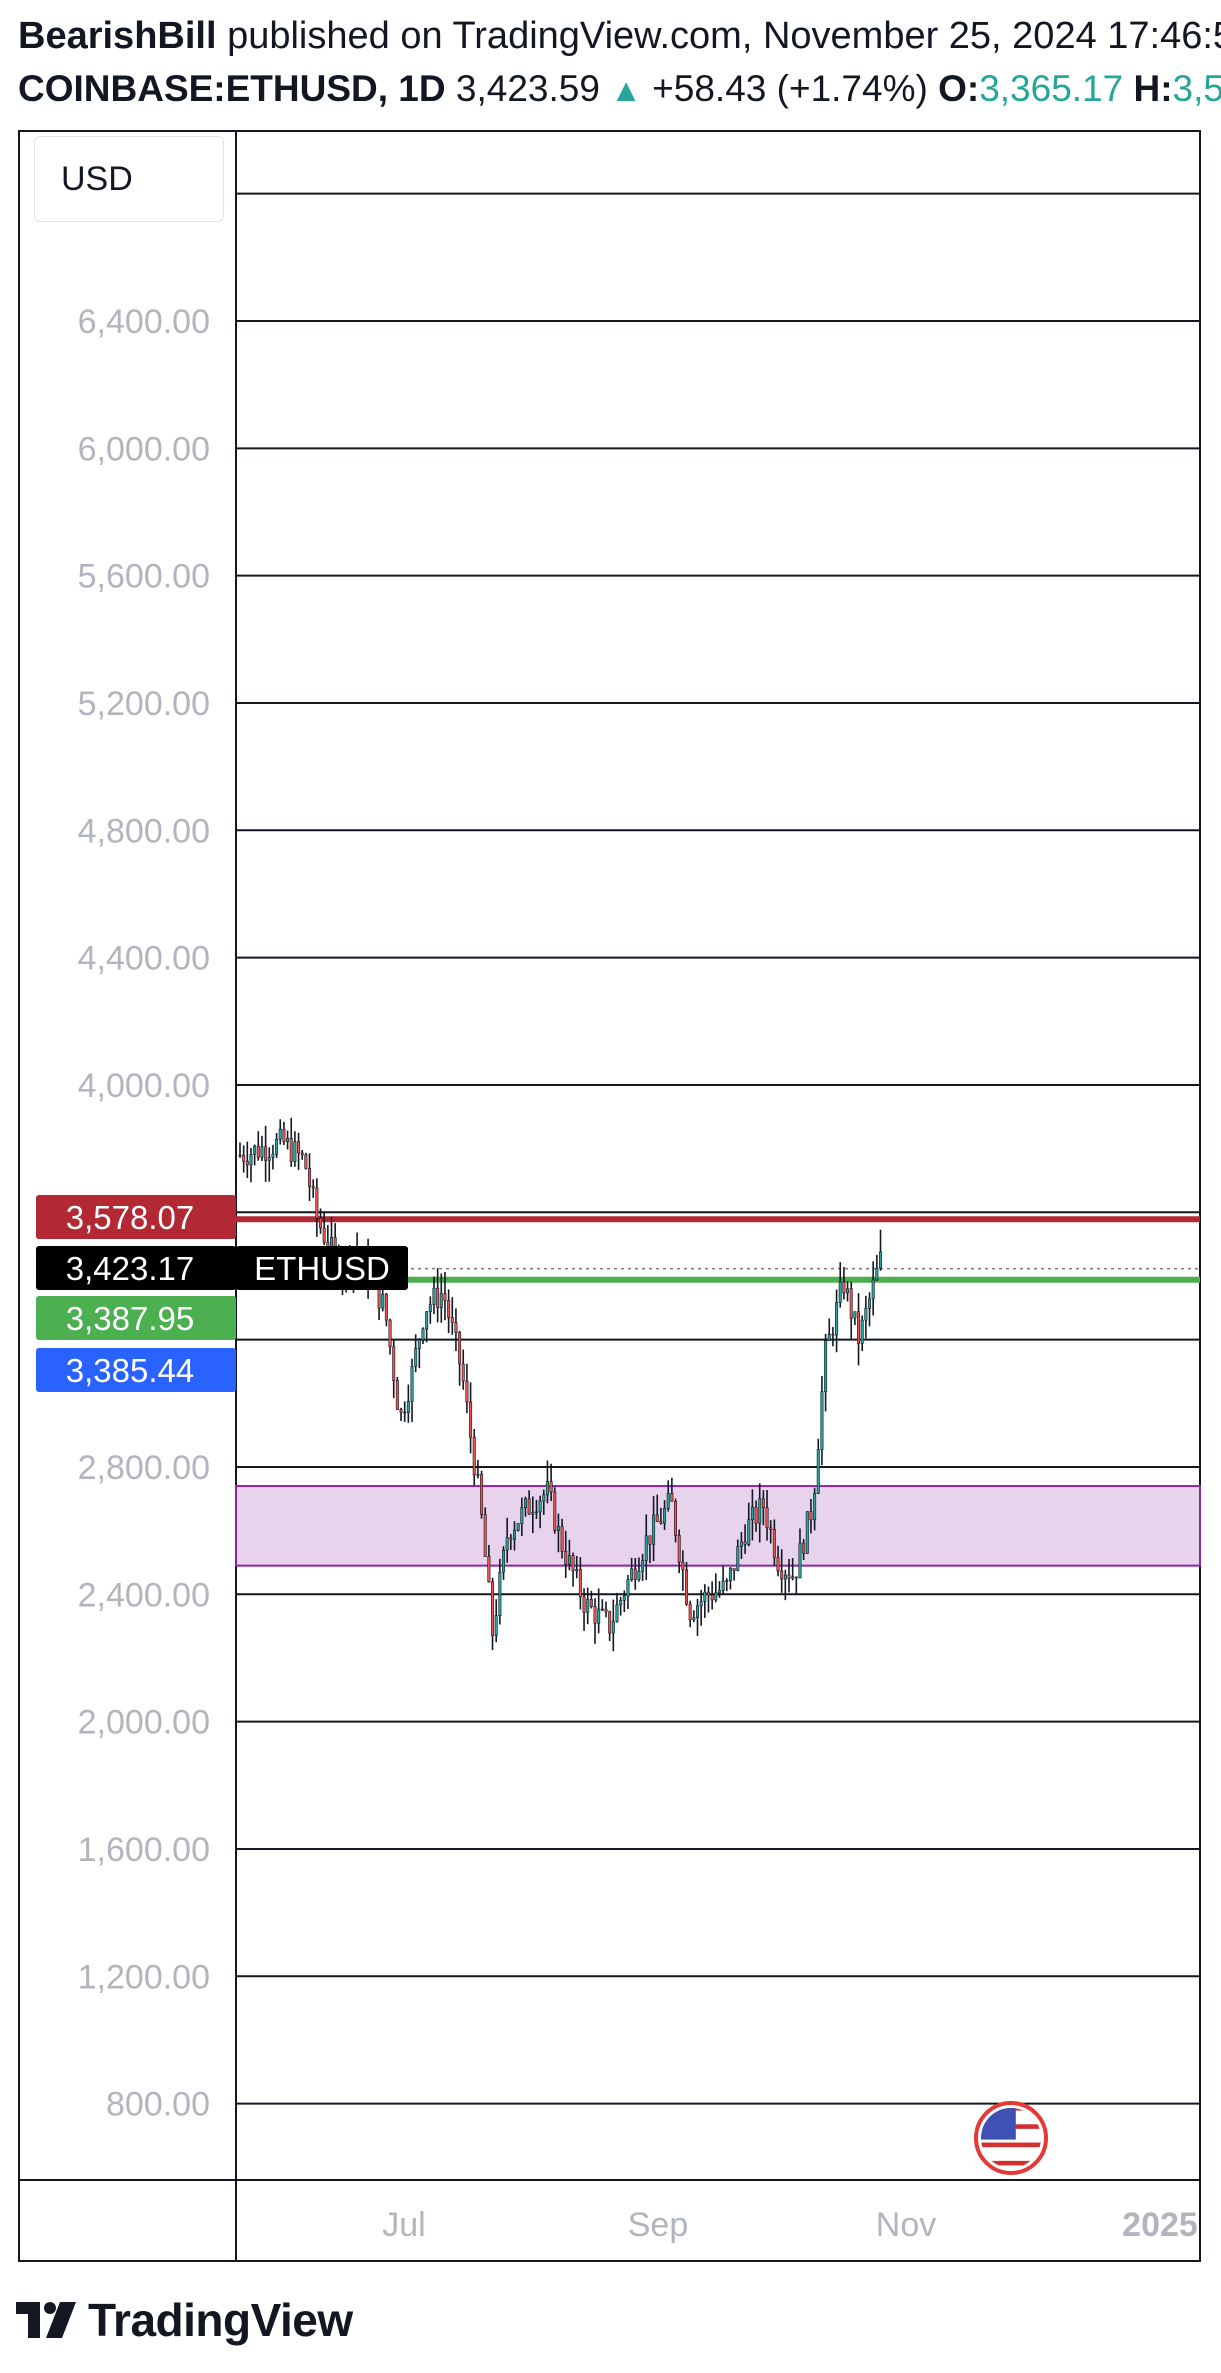  What do you see at coordinates (718, 1526) in the screenshot?
I see `support-zone` at bounding box center [718, 1526].